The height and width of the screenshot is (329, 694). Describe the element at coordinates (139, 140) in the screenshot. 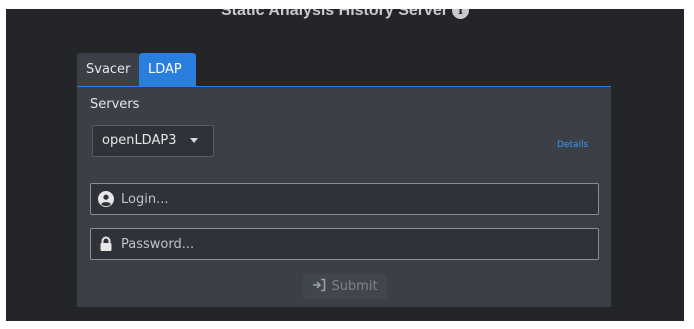

I see `server-select-value: openLDAP3` at that location.